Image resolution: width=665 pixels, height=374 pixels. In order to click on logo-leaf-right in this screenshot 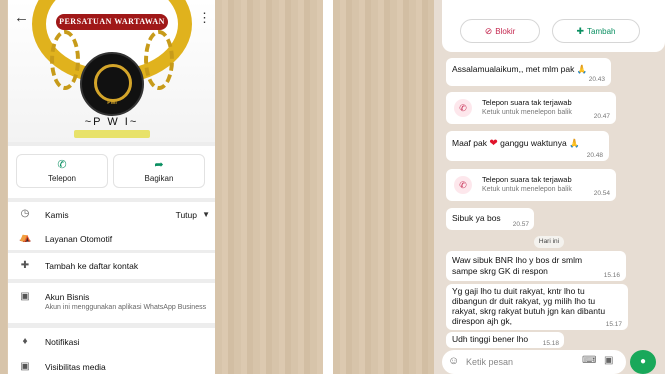, I will do `click(159, 60)`.